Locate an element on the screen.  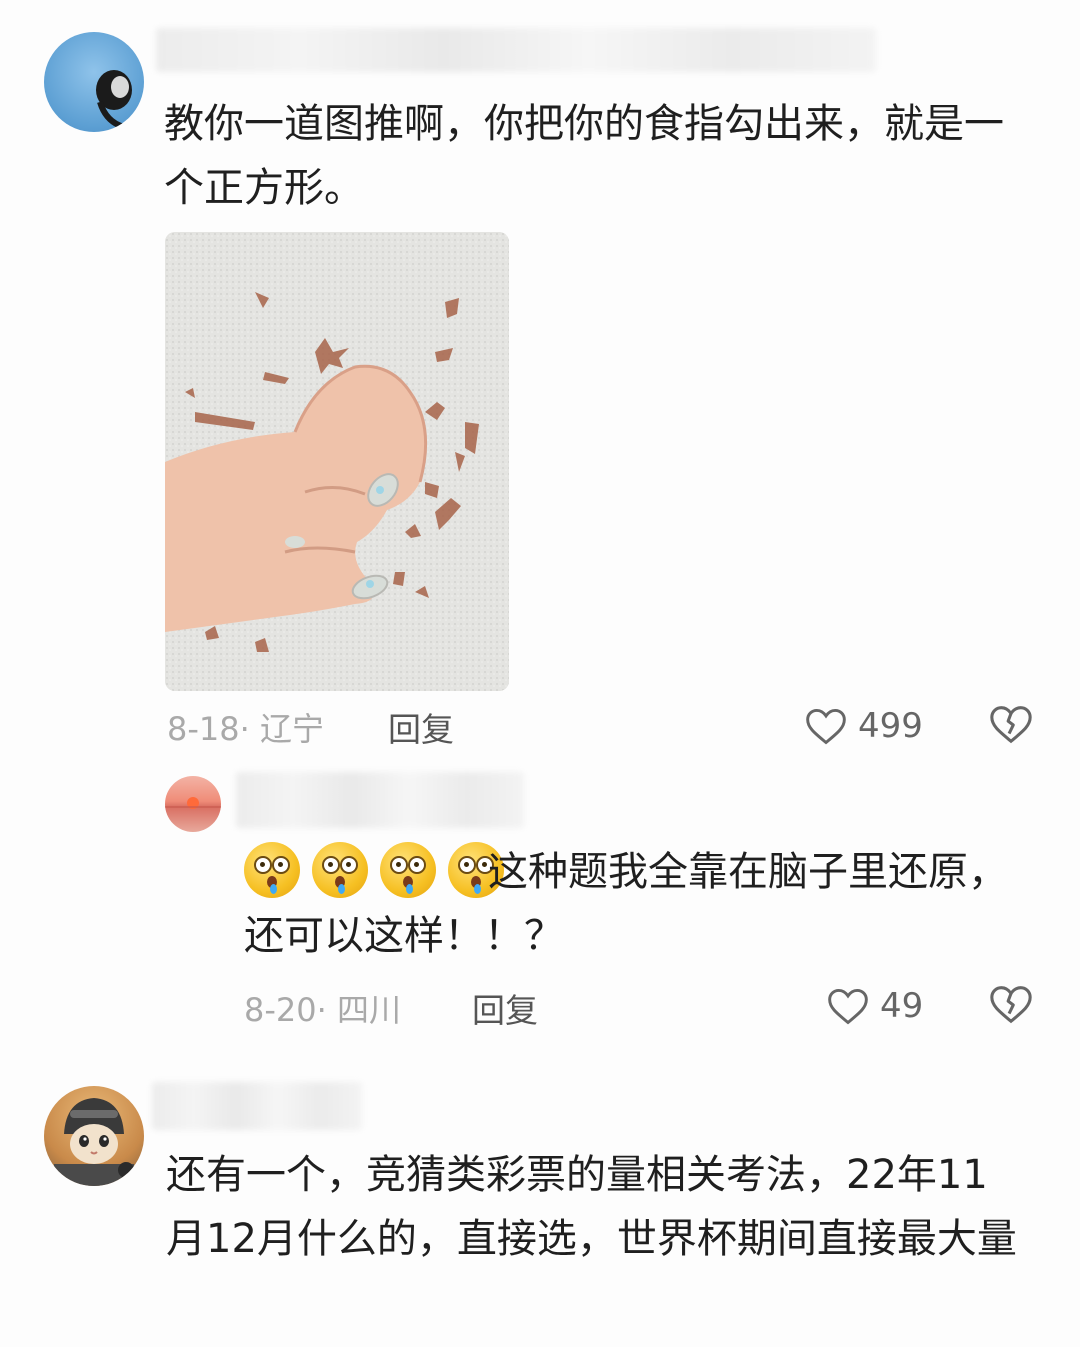
comment-text: 教你一道图推啊，你把你的食指勾出来，就是一个正方形。 is located at coordinates (584, 156).